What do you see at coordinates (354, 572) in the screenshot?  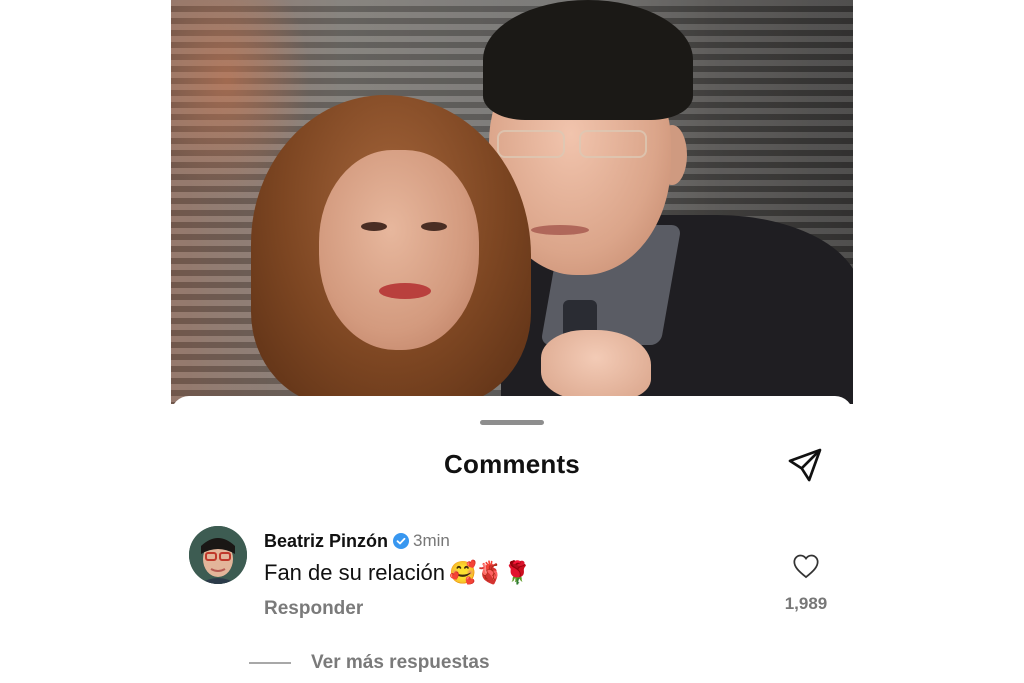 I see `comment-text: Fan de su relación` at bounding box center [354, 572].